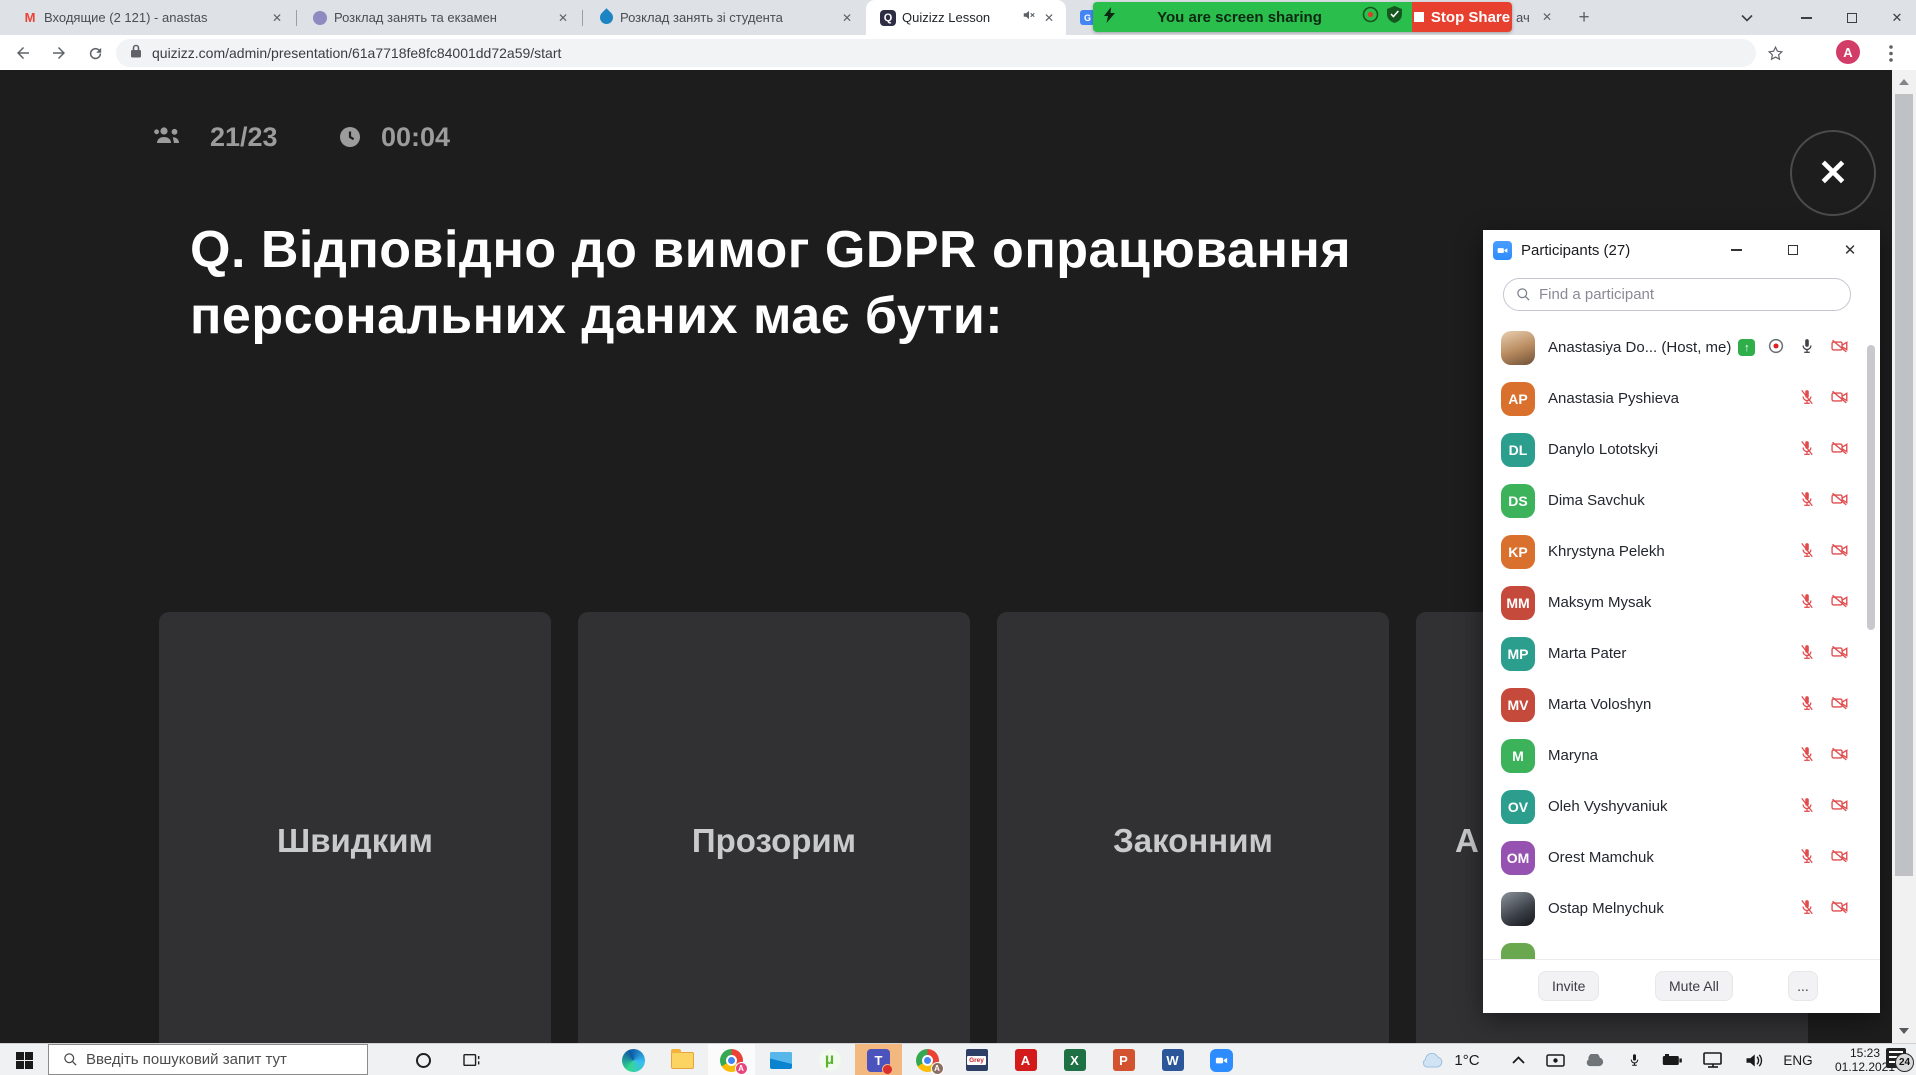 The image size is (1916, 1075). I want to click on mic-on-icon, so click(1807, 348).